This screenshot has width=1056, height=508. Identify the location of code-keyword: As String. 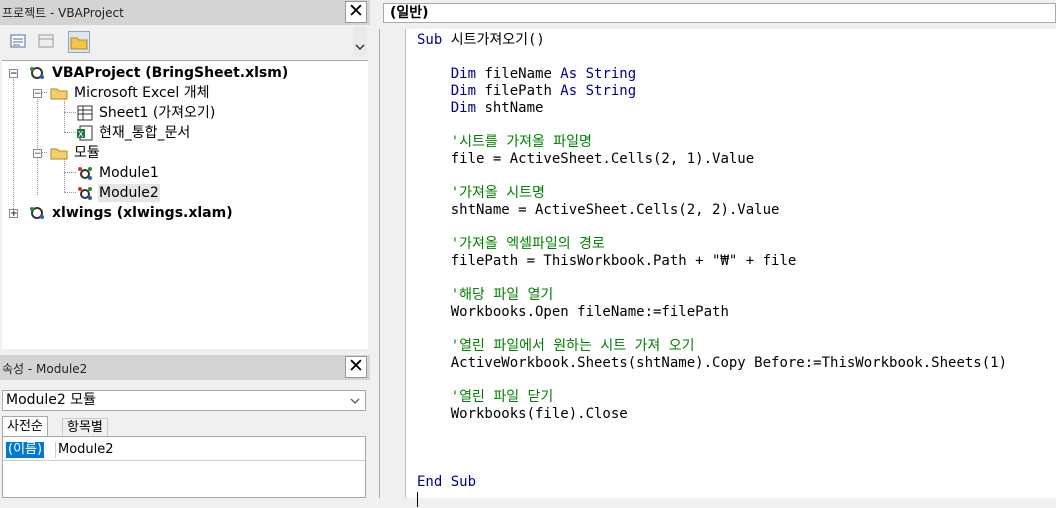
(598, 91).